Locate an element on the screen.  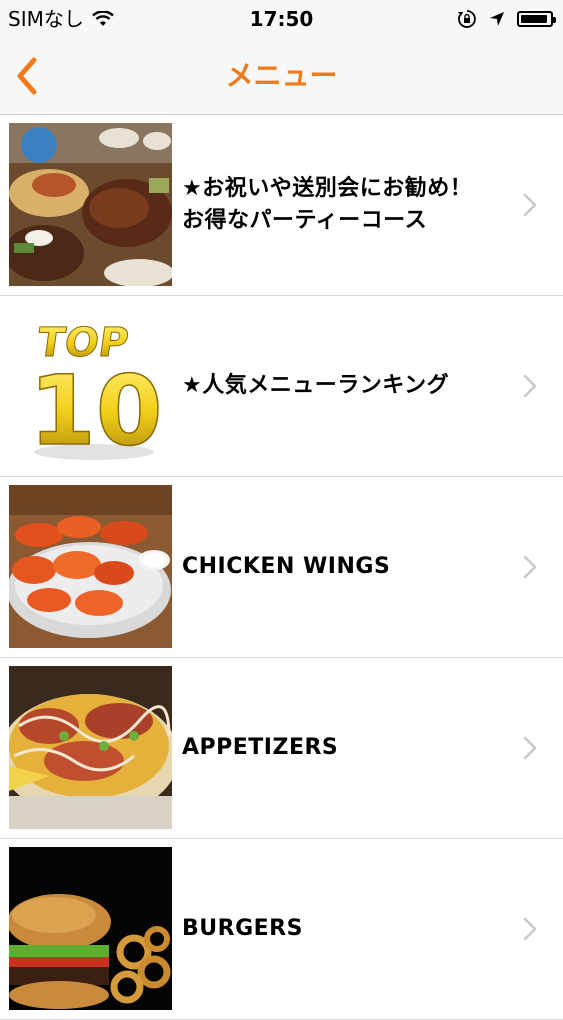
menu-item-label: CHICKEN WINGS is located at coordinates (286, 567).